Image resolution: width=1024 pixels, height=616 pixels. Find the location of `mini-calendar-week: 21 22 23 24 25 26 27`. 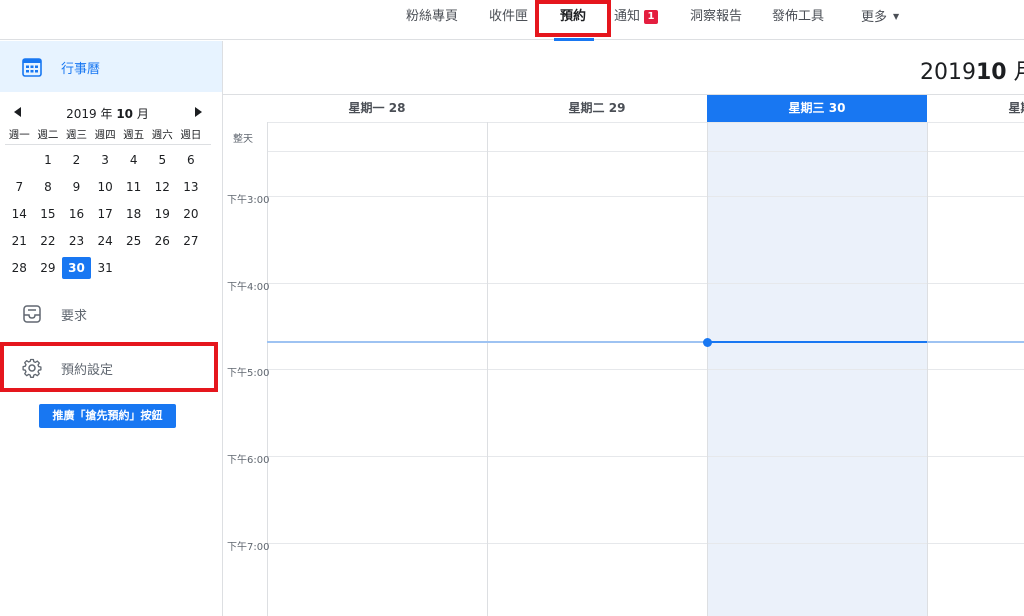

mini-calendar-week: 21 22 23 24 25 26 27 is located at coordinates (108, 243).